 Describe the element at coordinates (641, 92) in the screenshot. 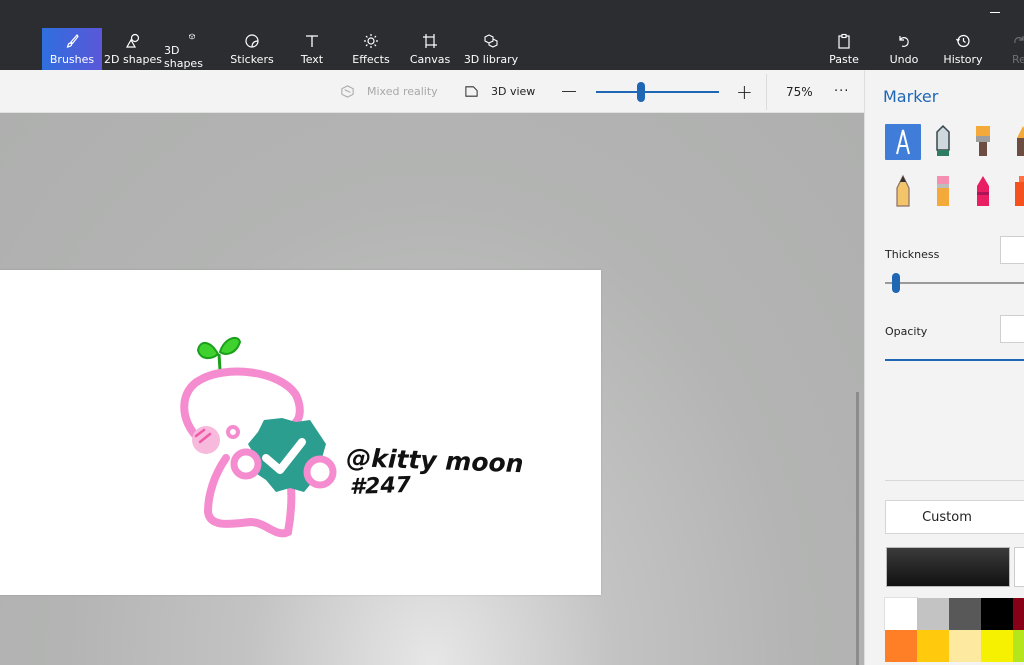

I see `zoom-slider-thumb` at that location.